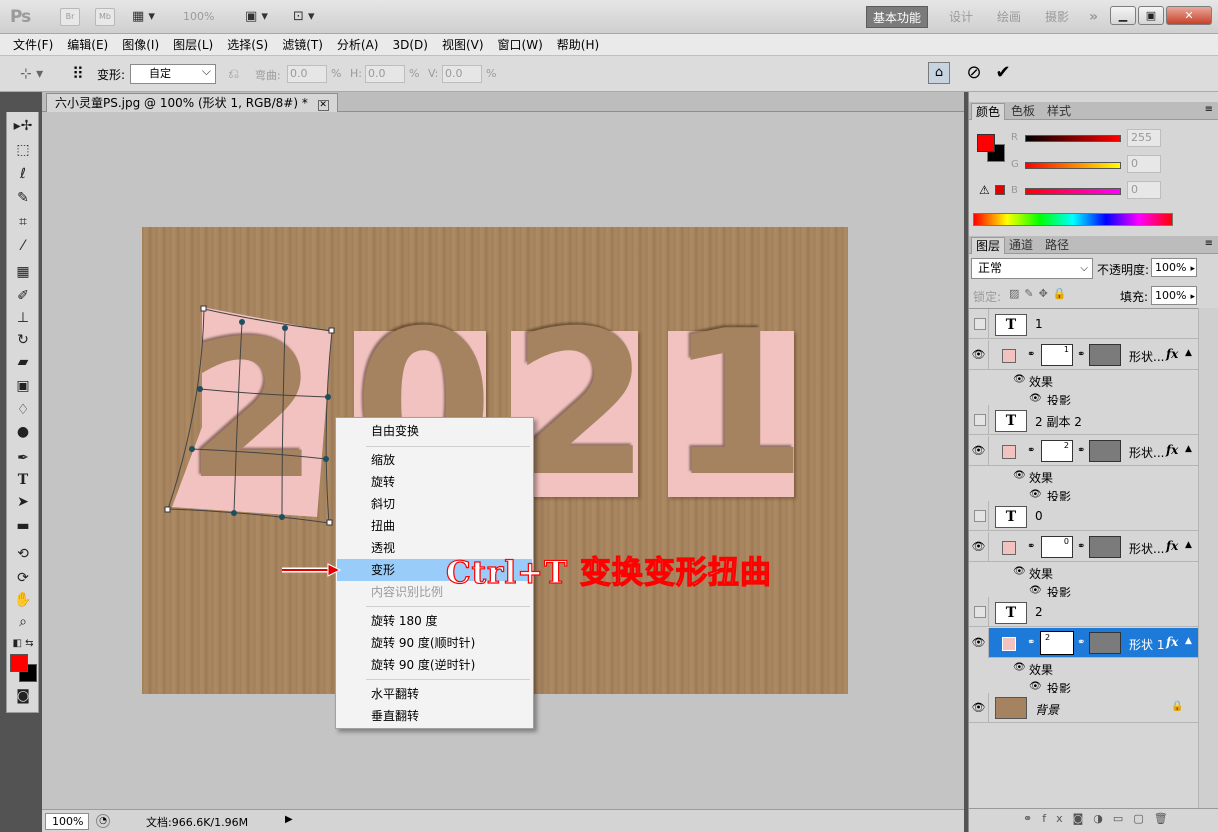  What do you see at coordinates (149, 17) in the screenshot?
I see `view-extras-icon: ▦ ▾` at bounding box center [149, 17].